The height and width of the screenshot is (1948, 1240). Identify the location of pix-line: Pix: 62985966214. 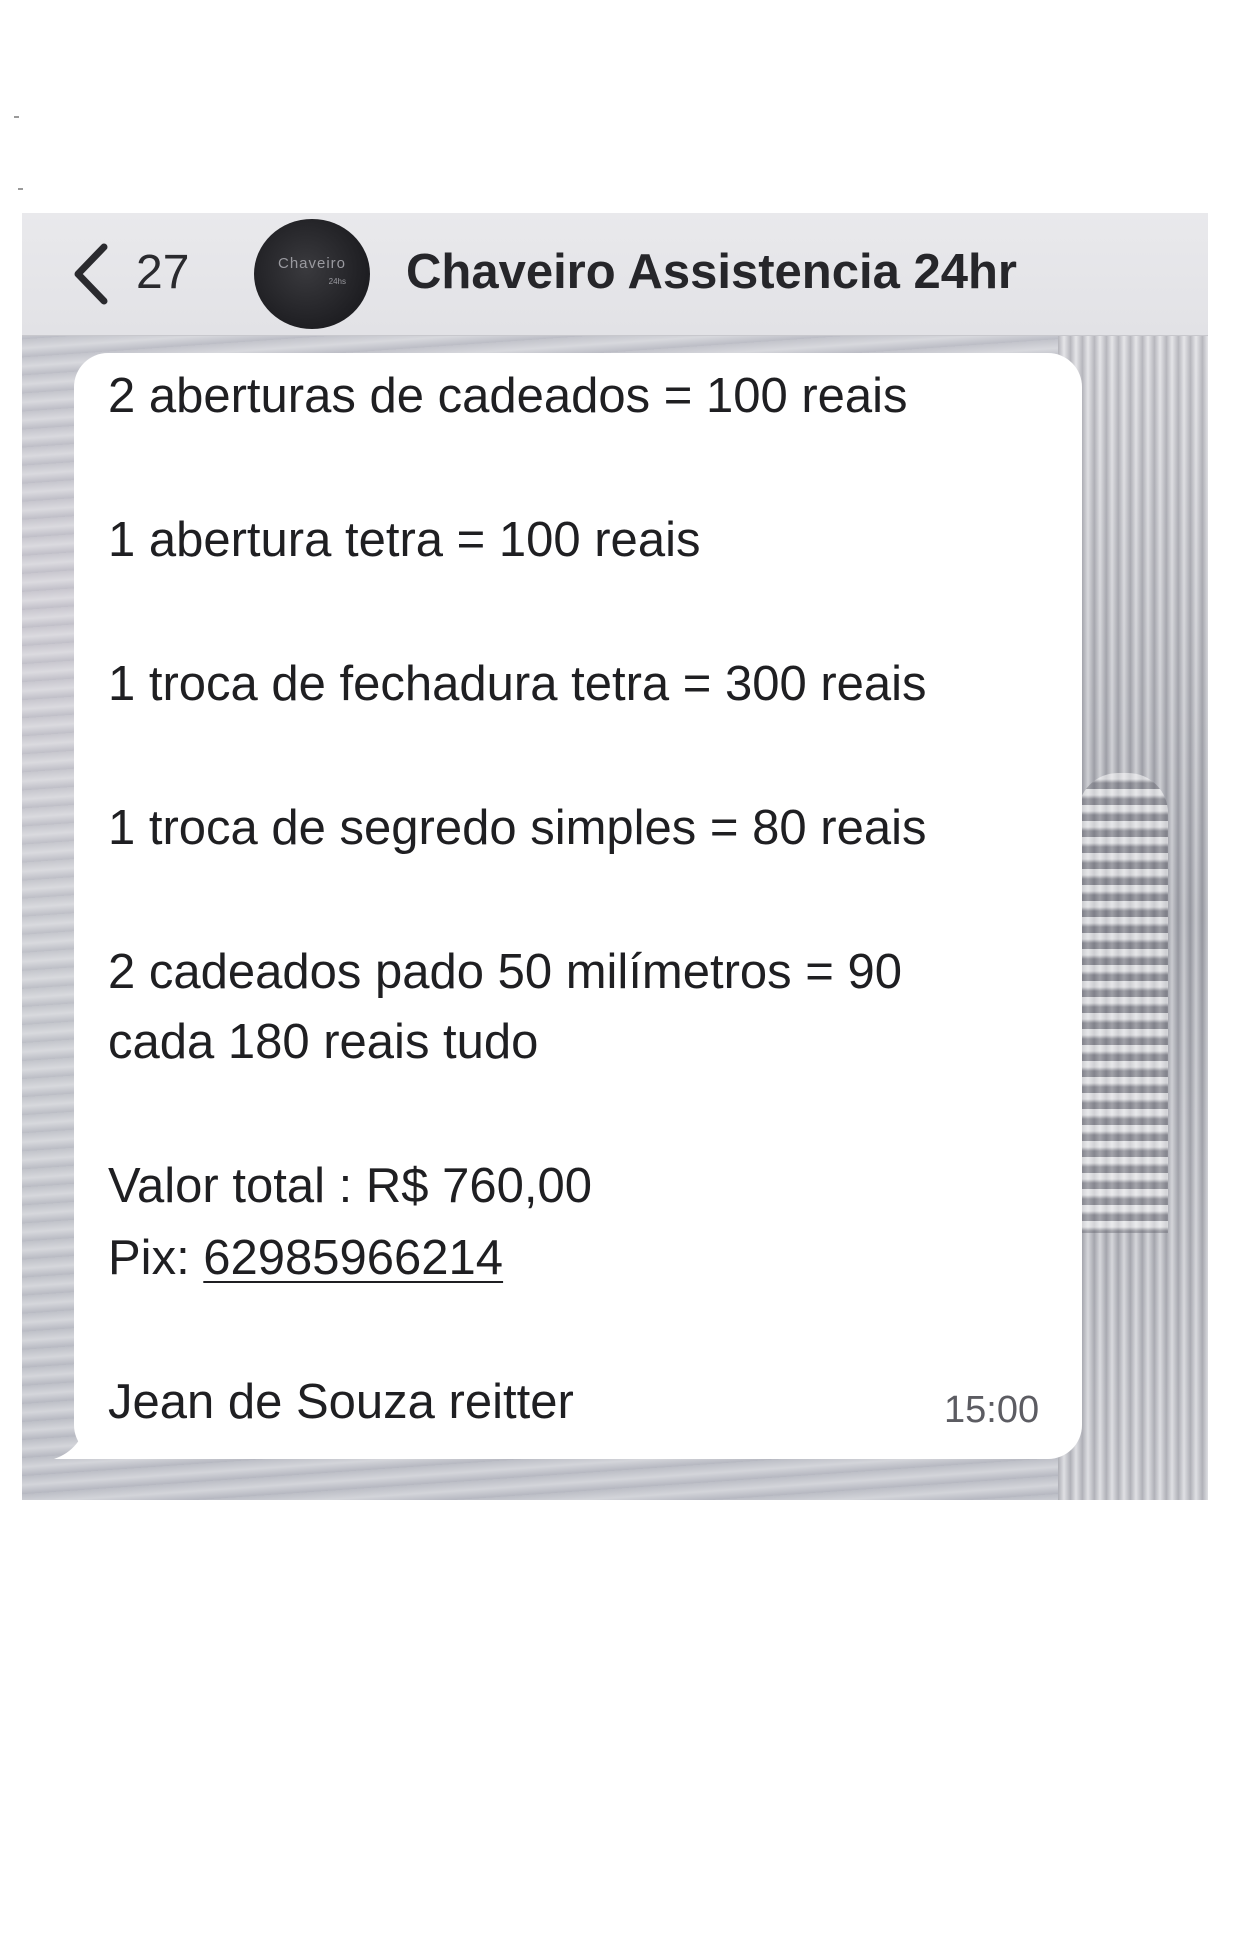
(305, 1258).